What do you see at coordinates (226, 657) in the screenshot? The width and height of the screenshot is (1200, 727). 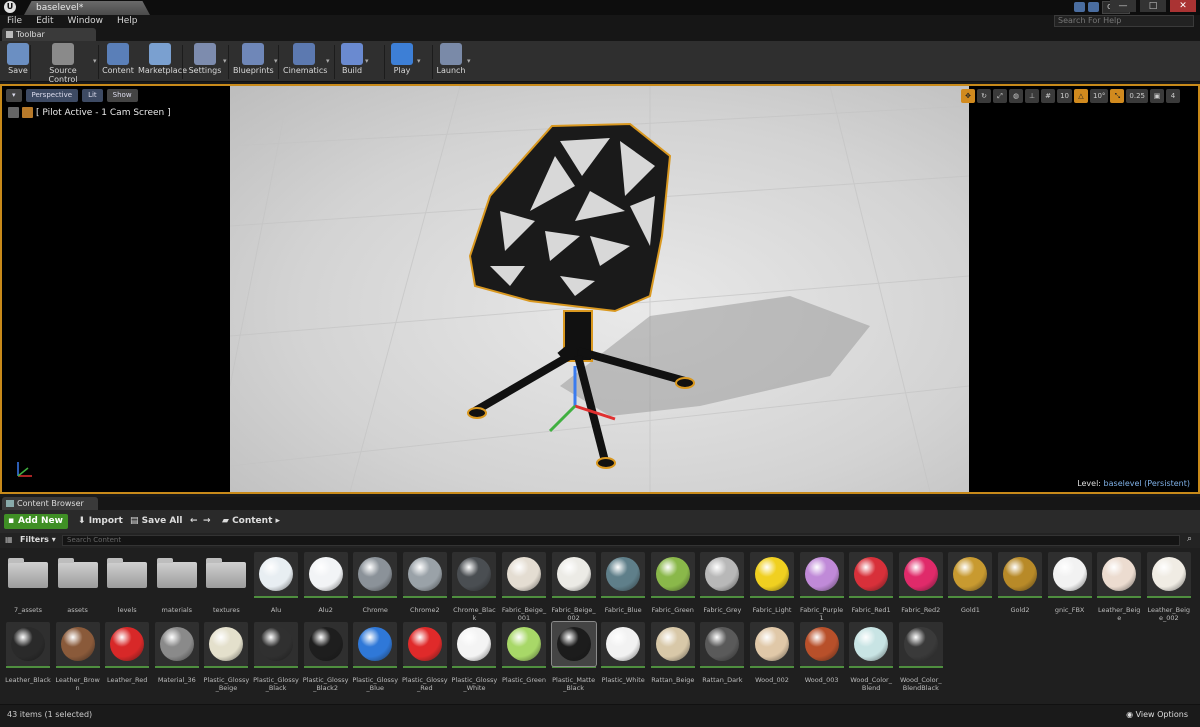 I see `material-item: Plastic_Glossy_Beige` at bounding box center [226, 657].